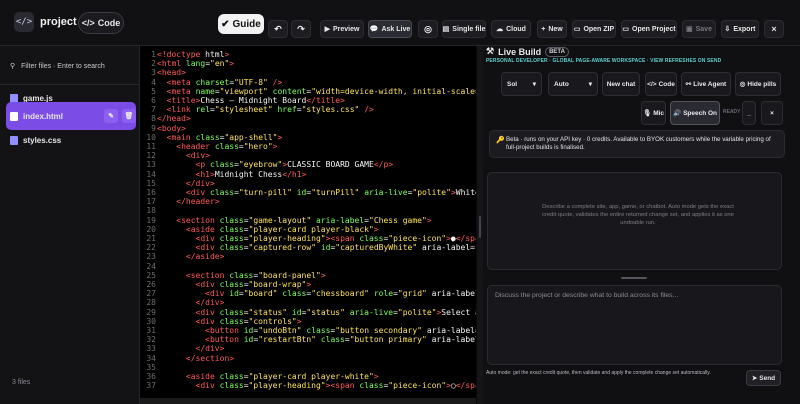 This screenshot has height=404, width=800. Describe the element at coordinates (308, 401) in the screenshot. I see `horizontal-scrollbar` at that location.